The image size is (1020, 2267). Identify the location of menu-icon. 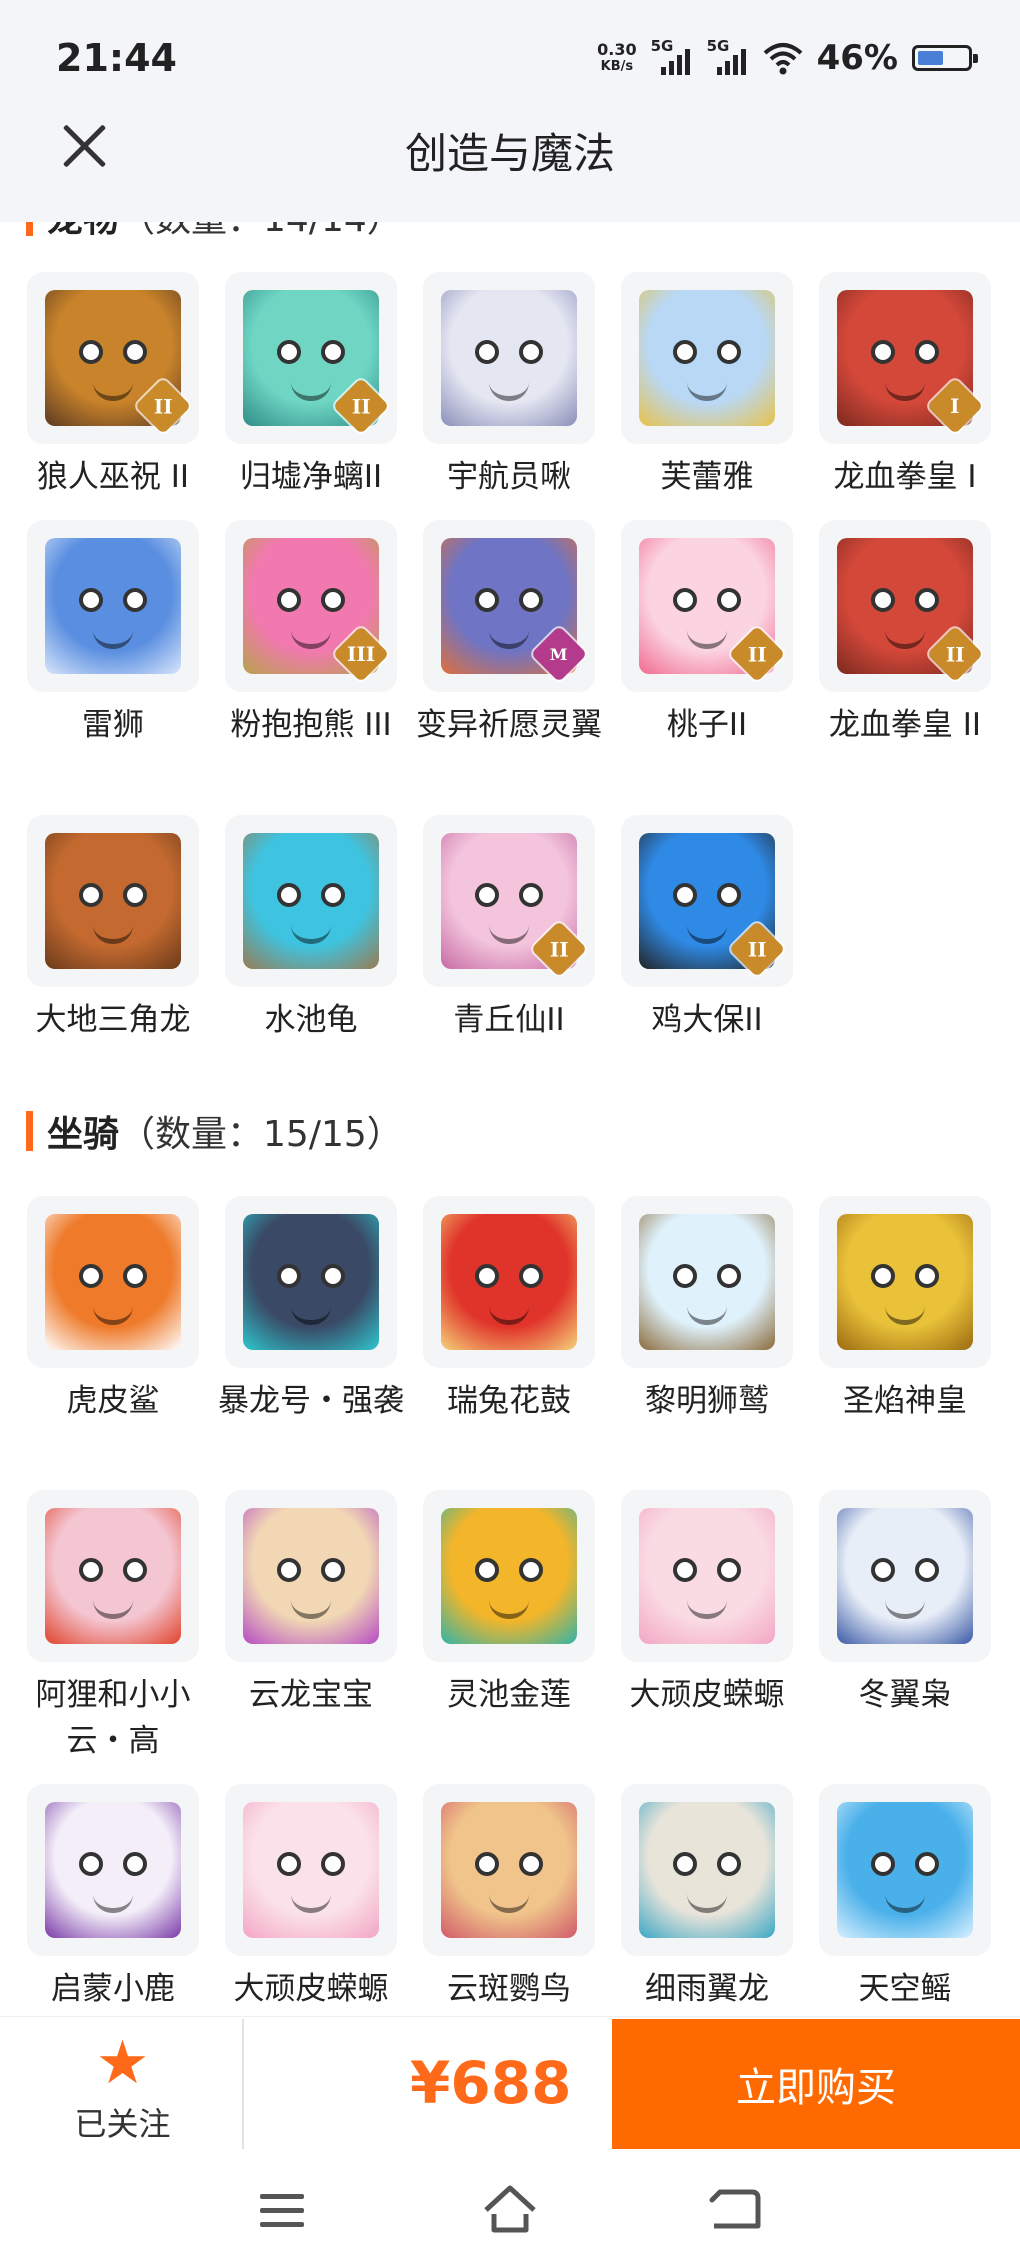
(282, 2210).